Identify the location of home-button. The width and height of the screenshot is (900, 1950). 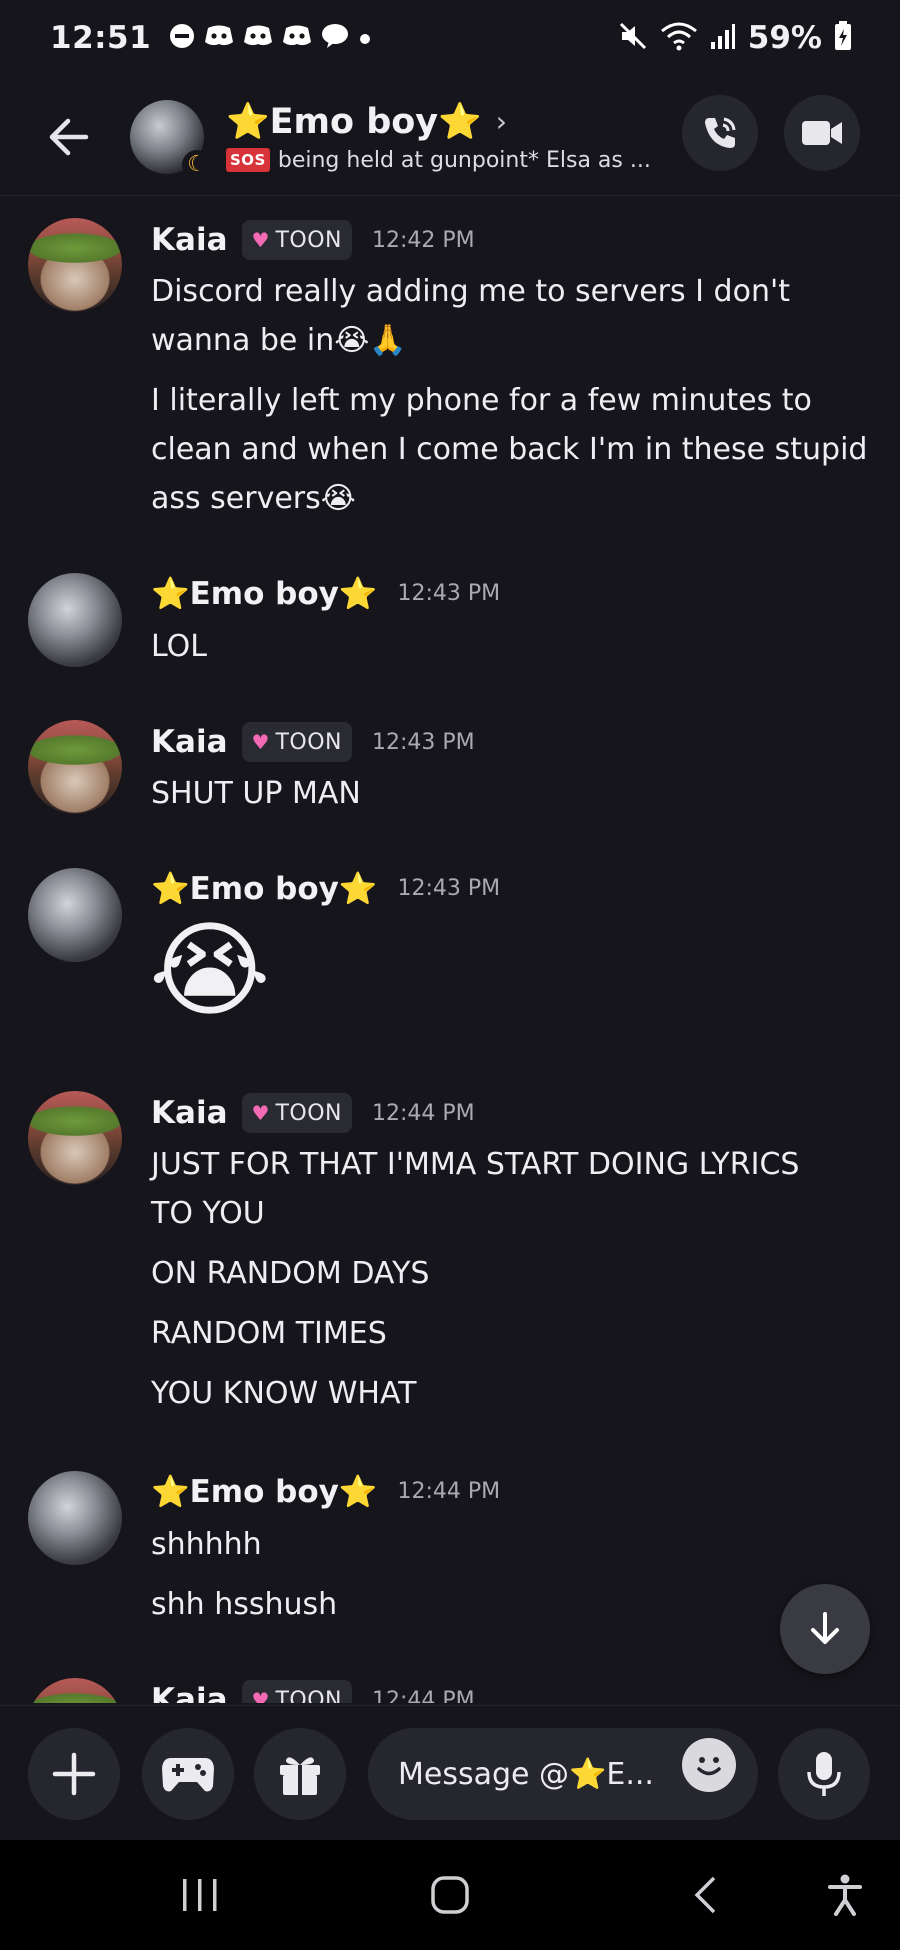
(450, 1895).